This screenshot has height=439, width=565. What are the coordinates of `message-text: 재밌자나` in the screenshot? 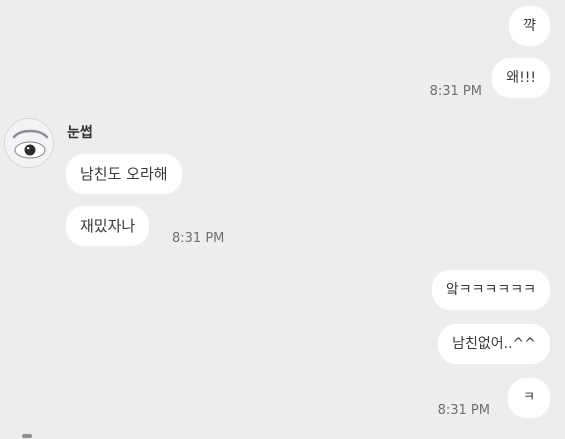 It's located at (108, 226).